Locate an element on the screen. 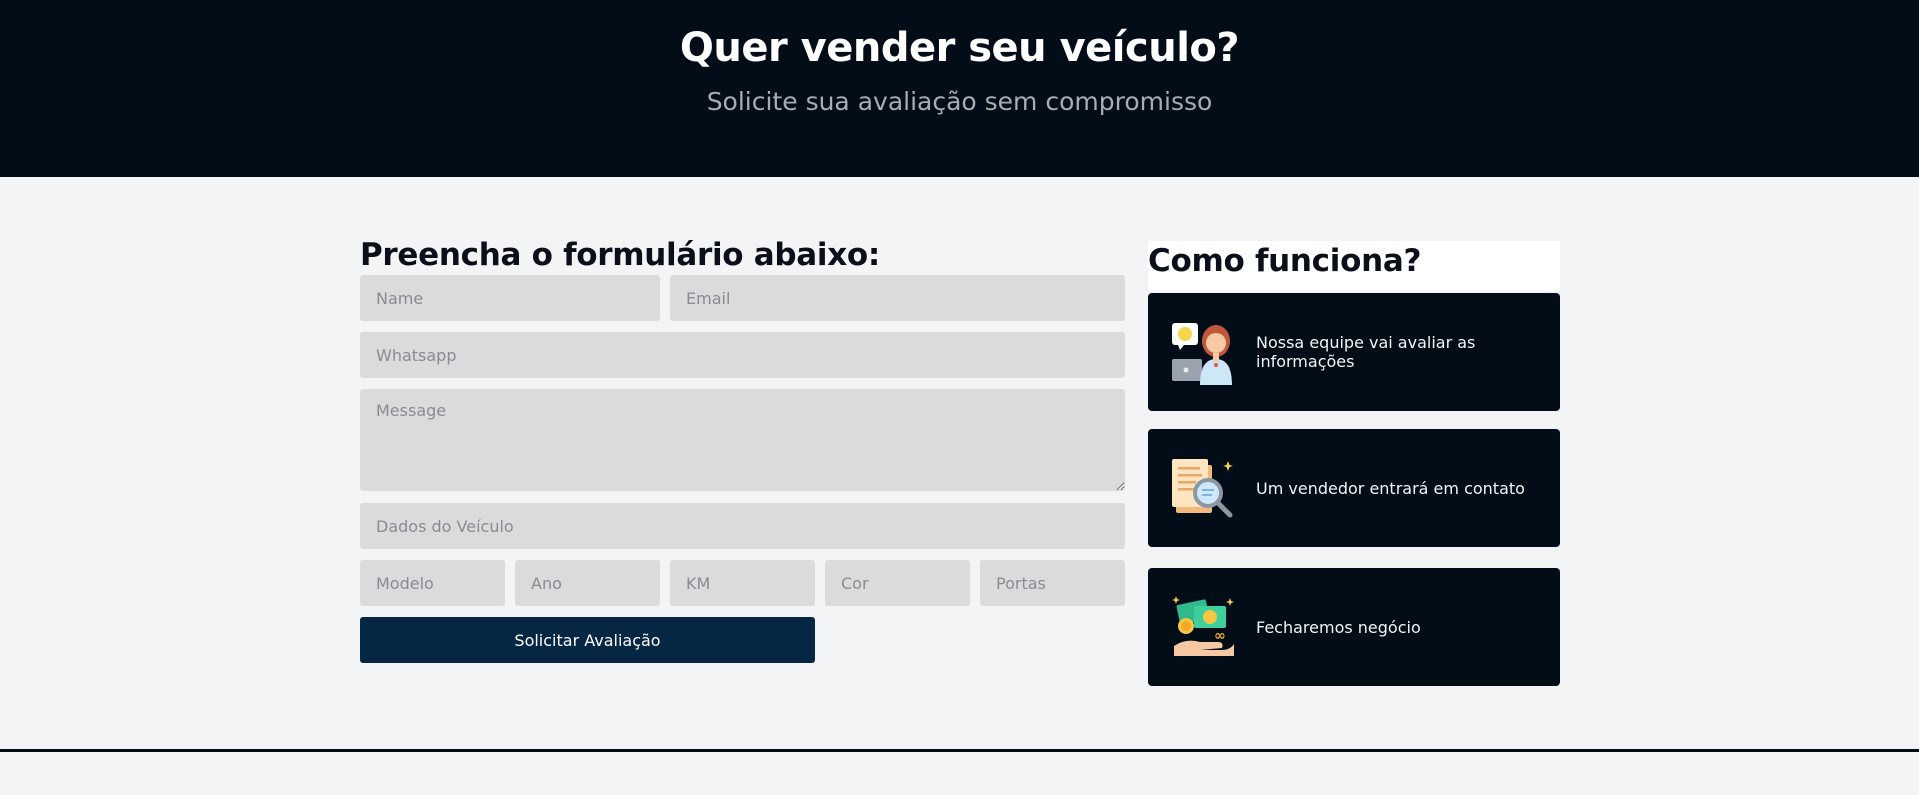  step-card-deal: ∞ Fecharemos negócio is located at coordinates (1354, 627).